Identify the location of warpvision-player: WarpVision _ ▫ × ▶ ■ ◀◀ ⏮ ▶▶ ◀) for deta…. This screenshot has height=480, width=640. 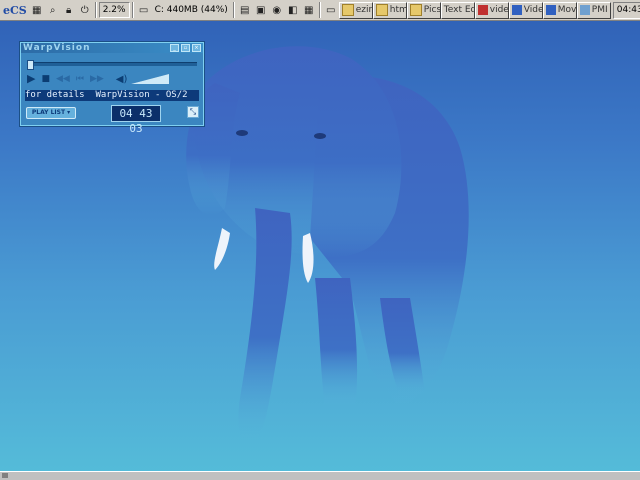
(112, 88).